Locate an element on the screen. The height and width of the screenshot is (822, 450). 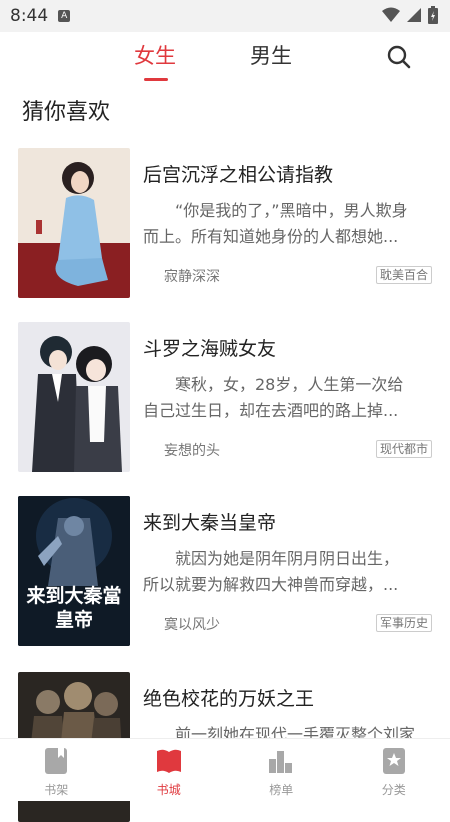
book-genre-tag: 军事历史 is located at coordinates (404, 623).